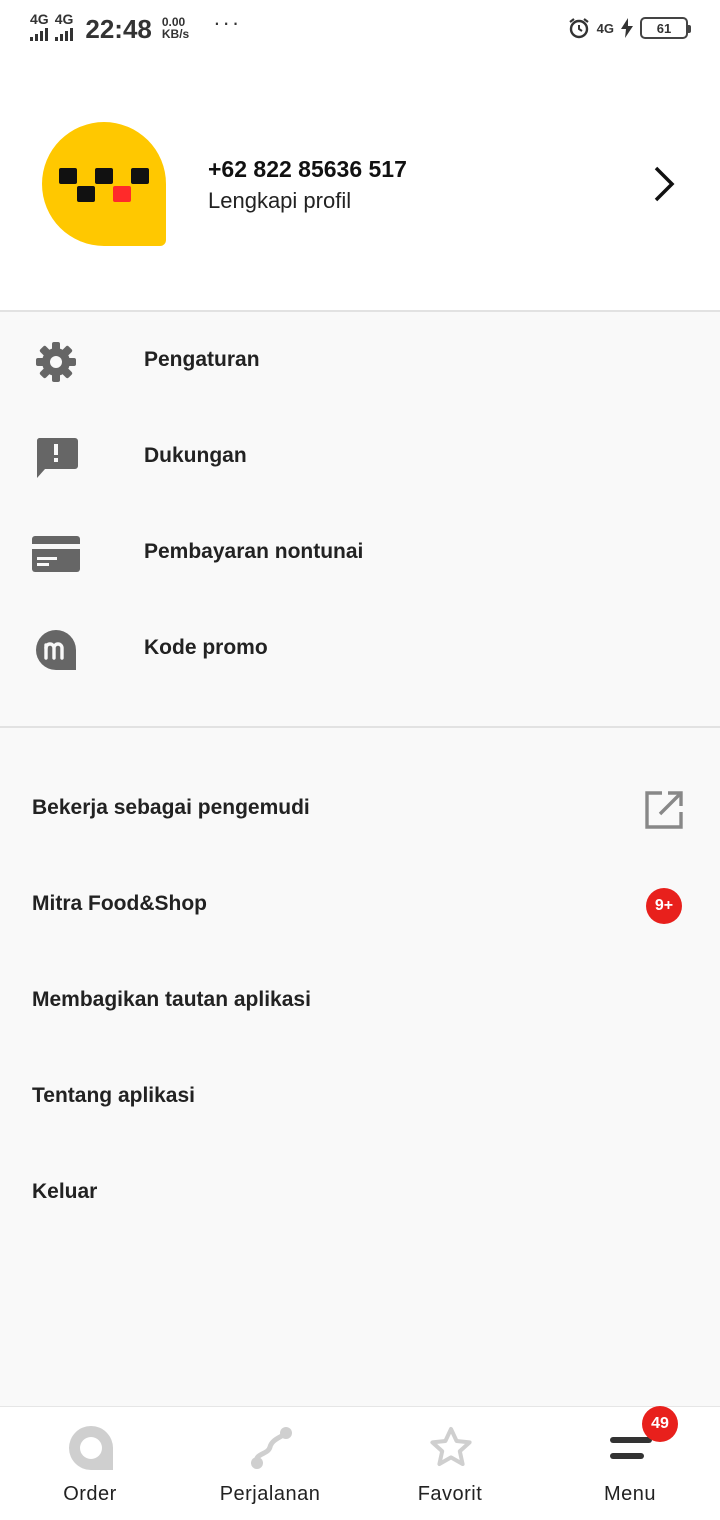  What do you see at coordinates (360, 28) in the screenshot?
I see `status-bar: 4G 4G 22:48 0.00 KB/s ··· 4G 61` at bounding box center [360, 28].